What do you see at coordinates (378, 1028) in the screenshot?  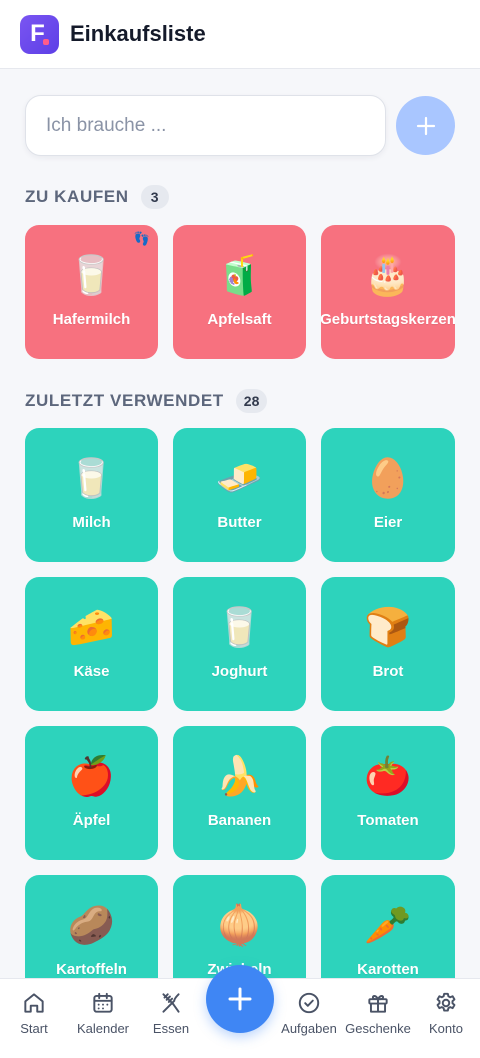 I see `nav-label-geschenke: Geschenke` at bounding box center [378, 1028].